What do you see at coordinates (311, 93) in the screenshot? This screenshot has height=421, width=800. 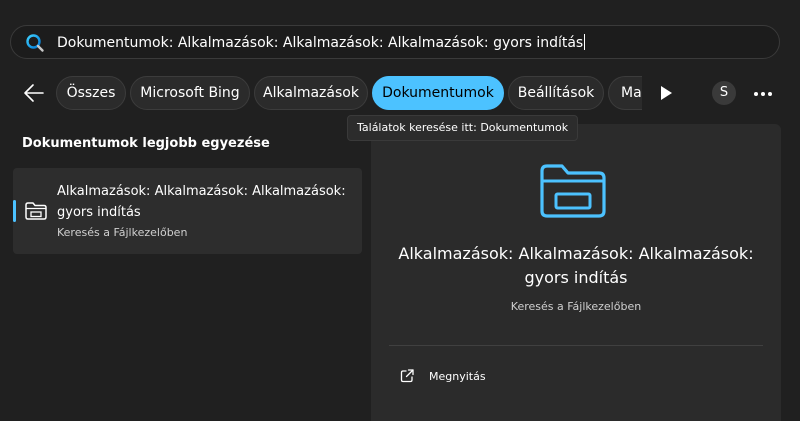 I see `filter-chip-apps: Alkalmazások` at bounding box center [311, 93].